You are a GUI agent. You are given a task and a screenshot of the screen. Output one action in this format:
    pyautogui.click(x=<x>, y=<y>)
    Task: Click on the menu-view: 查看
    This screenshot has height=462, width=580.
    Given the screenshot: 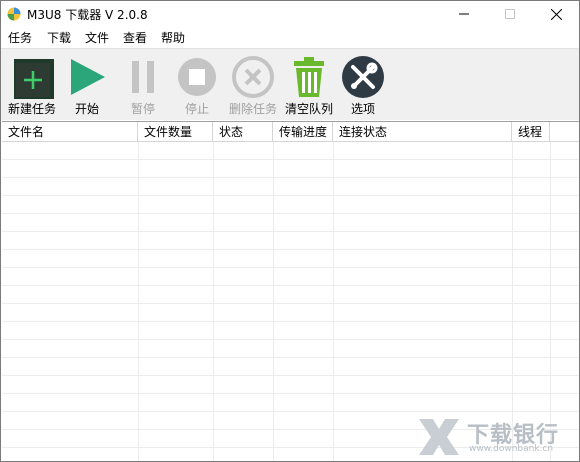 What is the action you would take?
    pyautogui.click(x=135, y=37)
    